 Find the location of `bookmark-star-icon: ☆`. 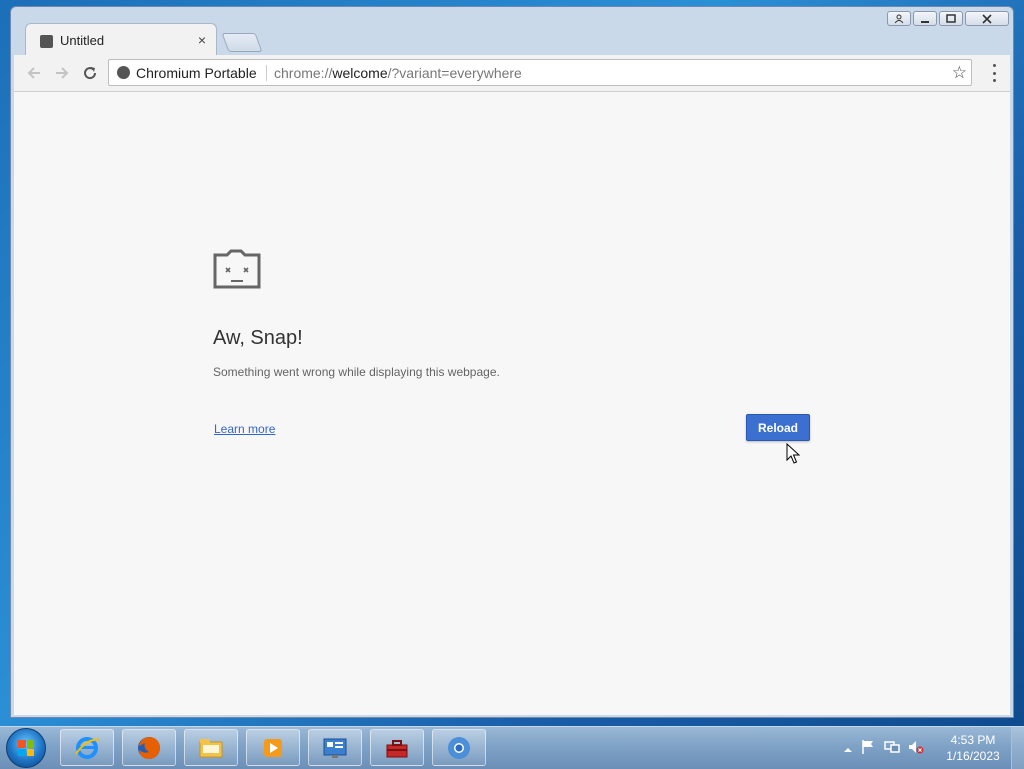

bookmark-star-icon: ☆ is located at coordinates (959, 73).